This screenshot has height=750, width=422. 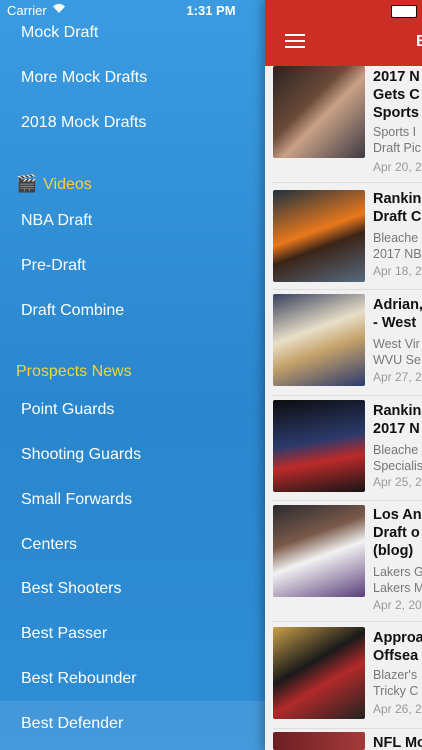 I want to click on menu-item-best-rebounder: Best Rebounder, so click(x=79, y=679).